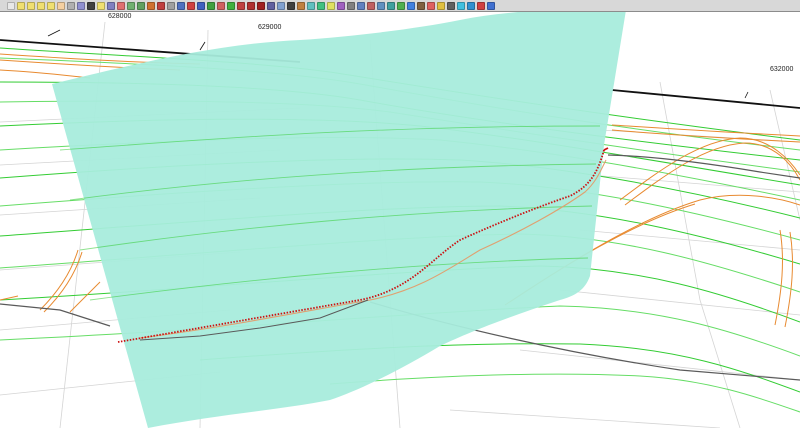 The height and width of the screenshot is (428, 800). I want to click on polyline-icon, so click(211, 5).